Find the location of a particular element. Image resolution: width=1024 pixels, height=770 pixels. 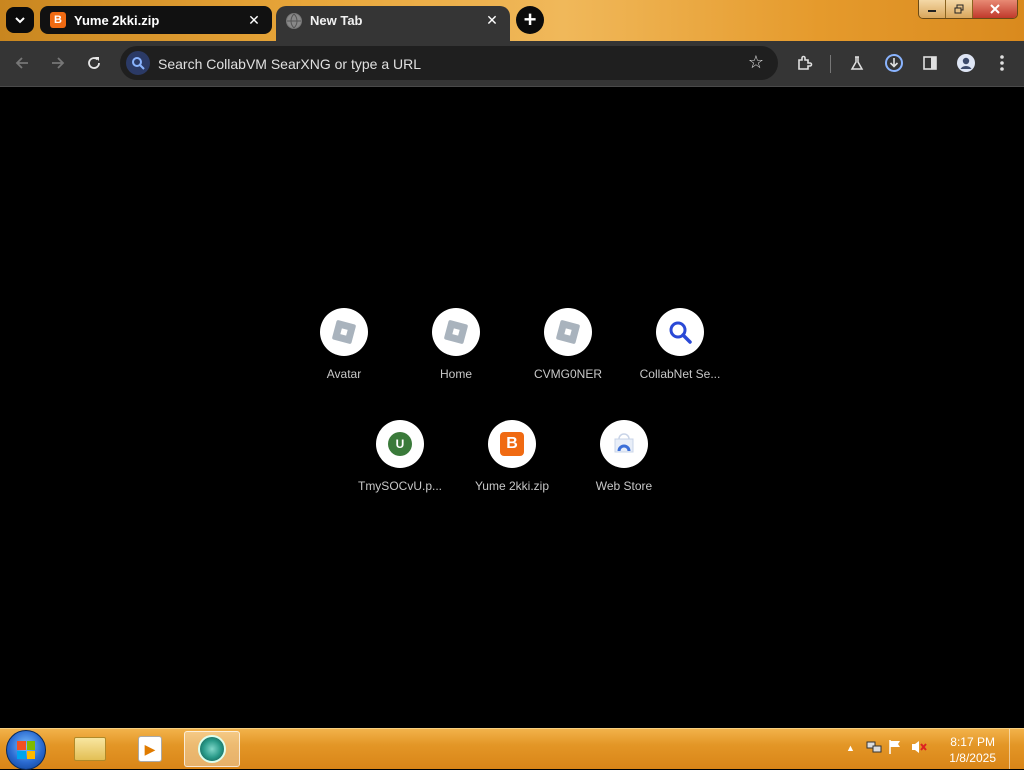

profile-avatar-icon is located at coordinates (966, 63).